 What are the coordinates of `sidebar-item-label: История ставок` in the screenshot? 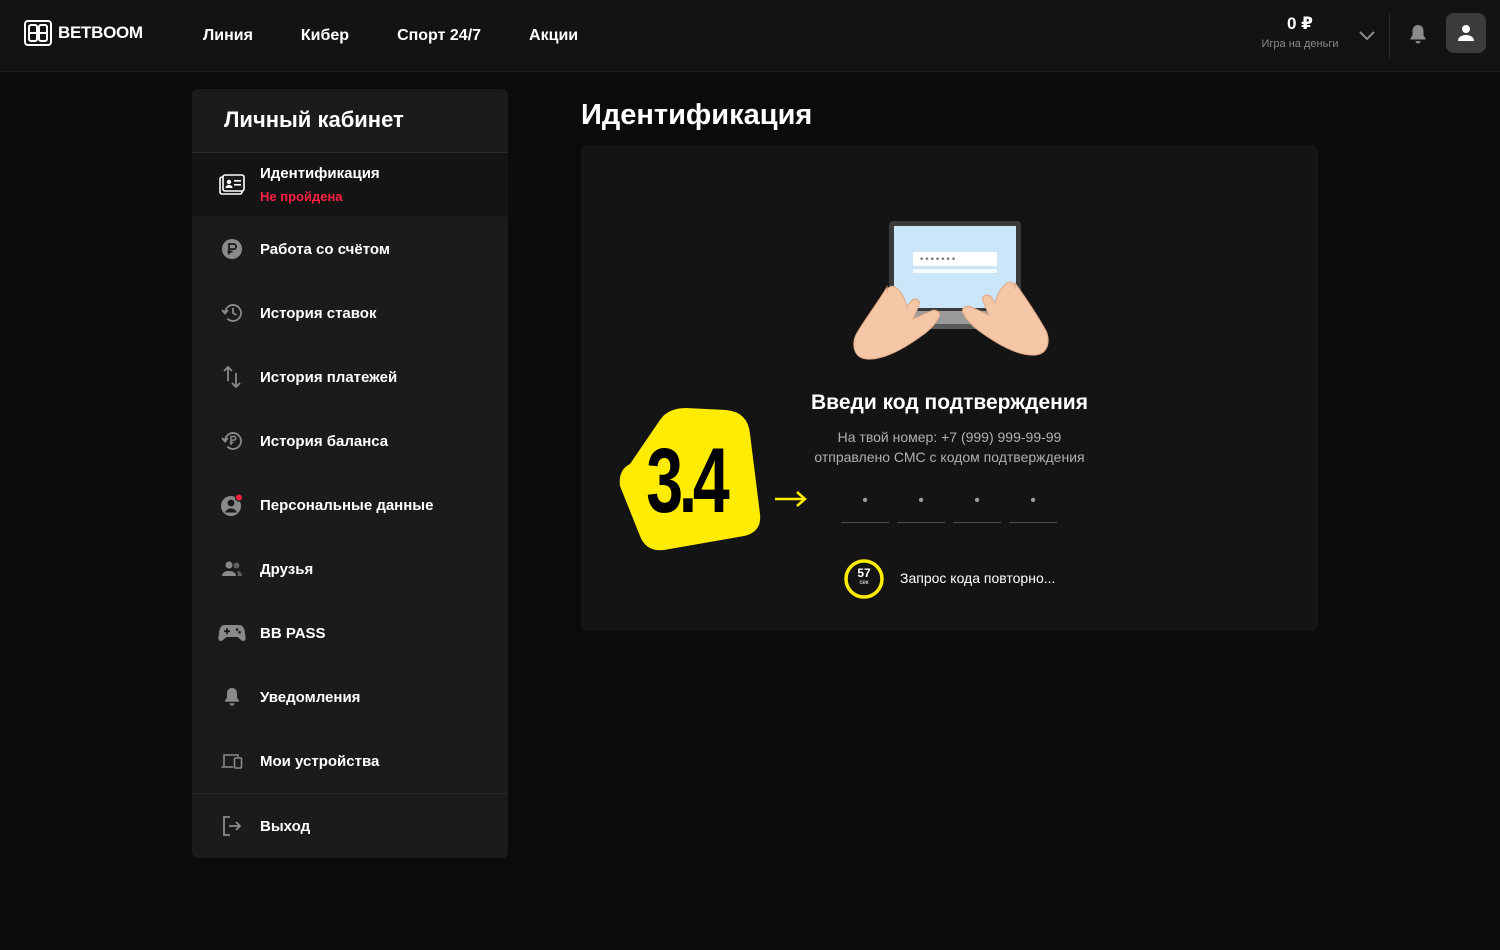 It's located at (318, 313).